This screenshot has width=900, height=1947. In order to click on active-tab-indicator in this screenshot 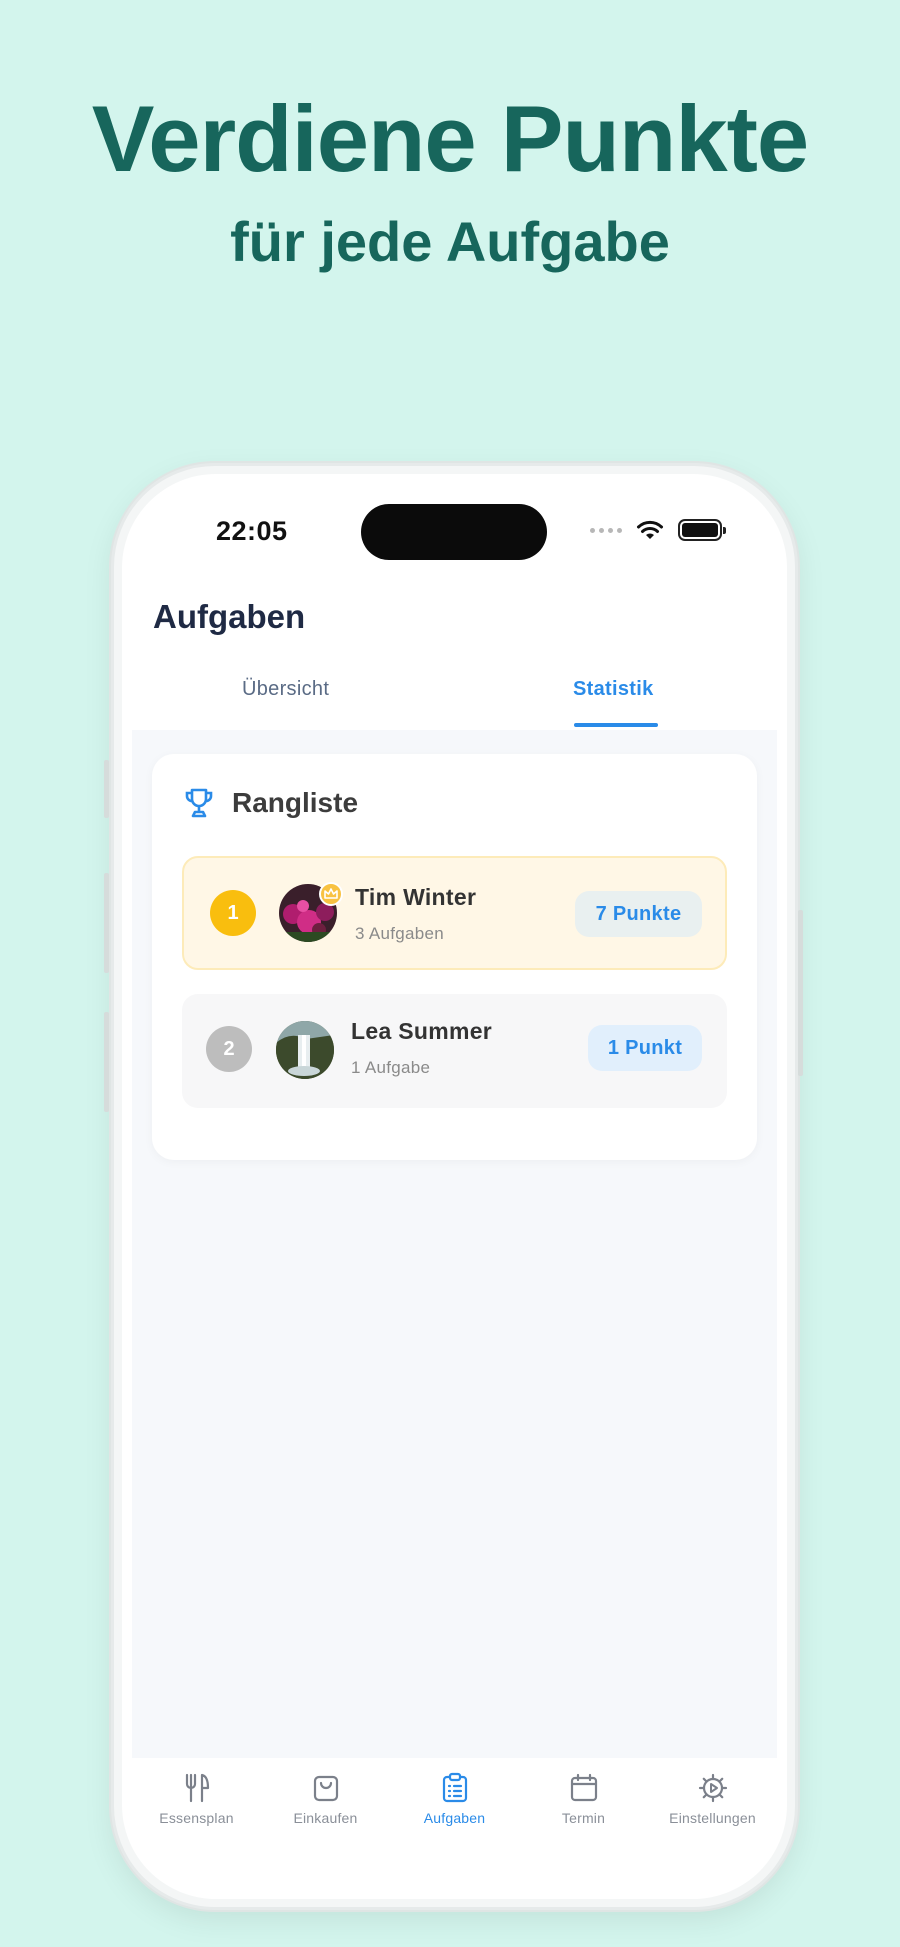, I will do `click(616, 725)`.